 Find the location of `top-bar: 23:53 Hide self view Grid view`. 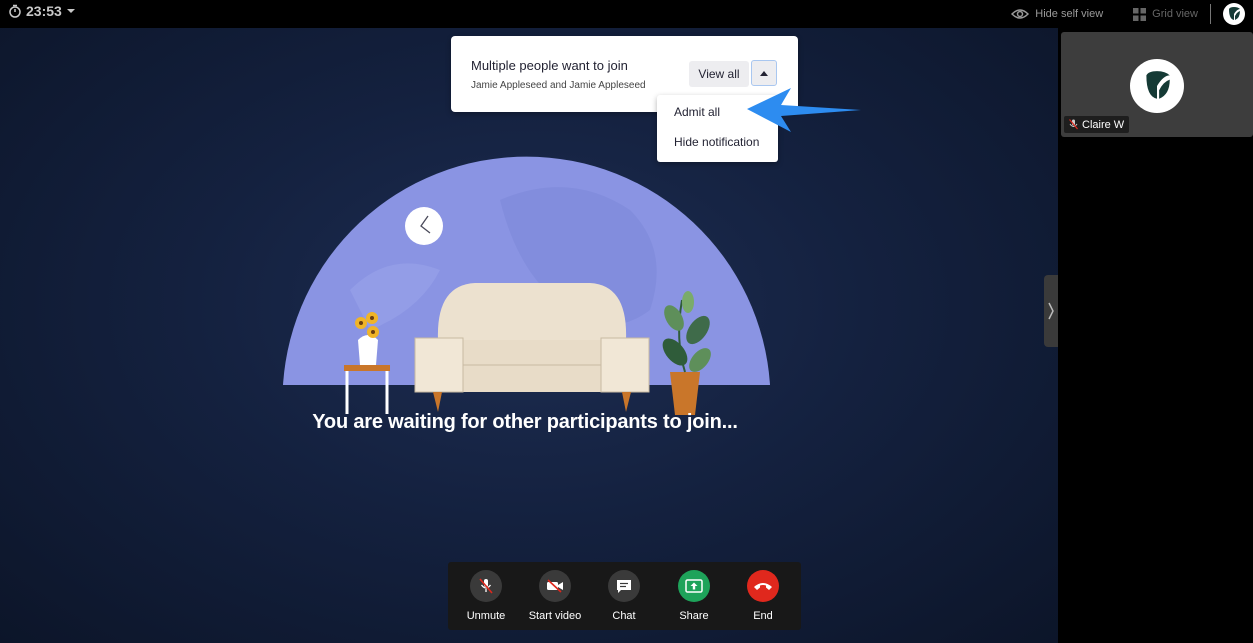

top-bar: 23:53 Hide self view Grid view is located at coordinates (626, 14).